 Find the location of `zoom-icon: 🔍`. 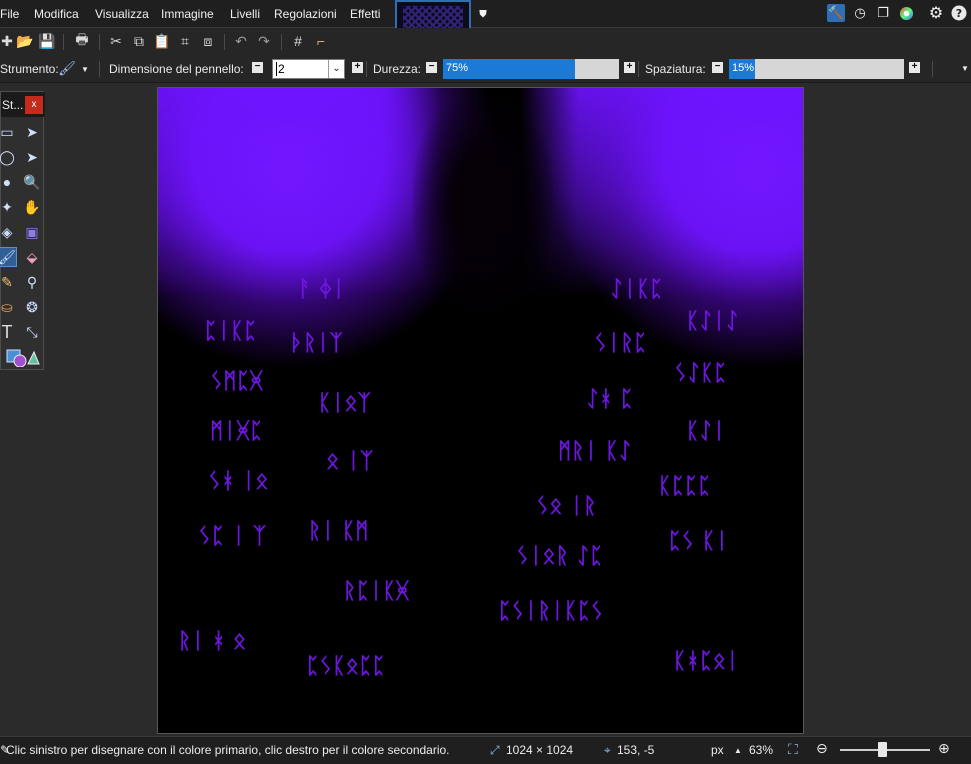

zoom-icon: 🔍 is located at coordinates (32, 182).